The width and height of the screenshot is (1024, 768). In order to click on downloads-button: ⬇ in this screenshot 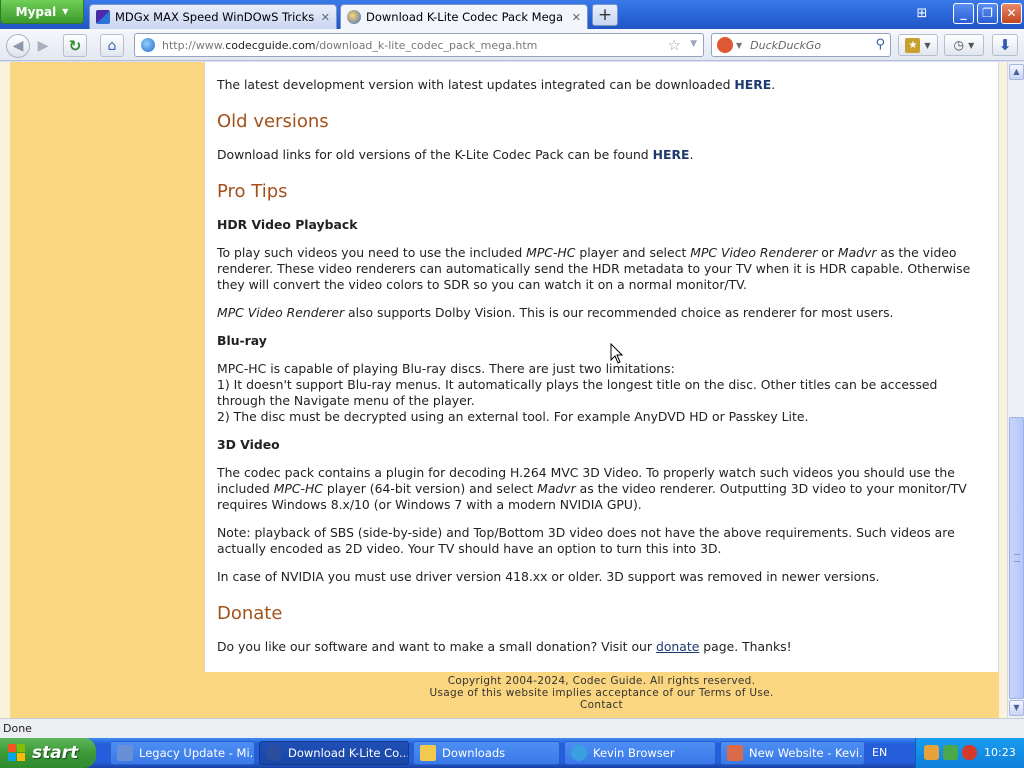, I will do `click(1005, 45)`.